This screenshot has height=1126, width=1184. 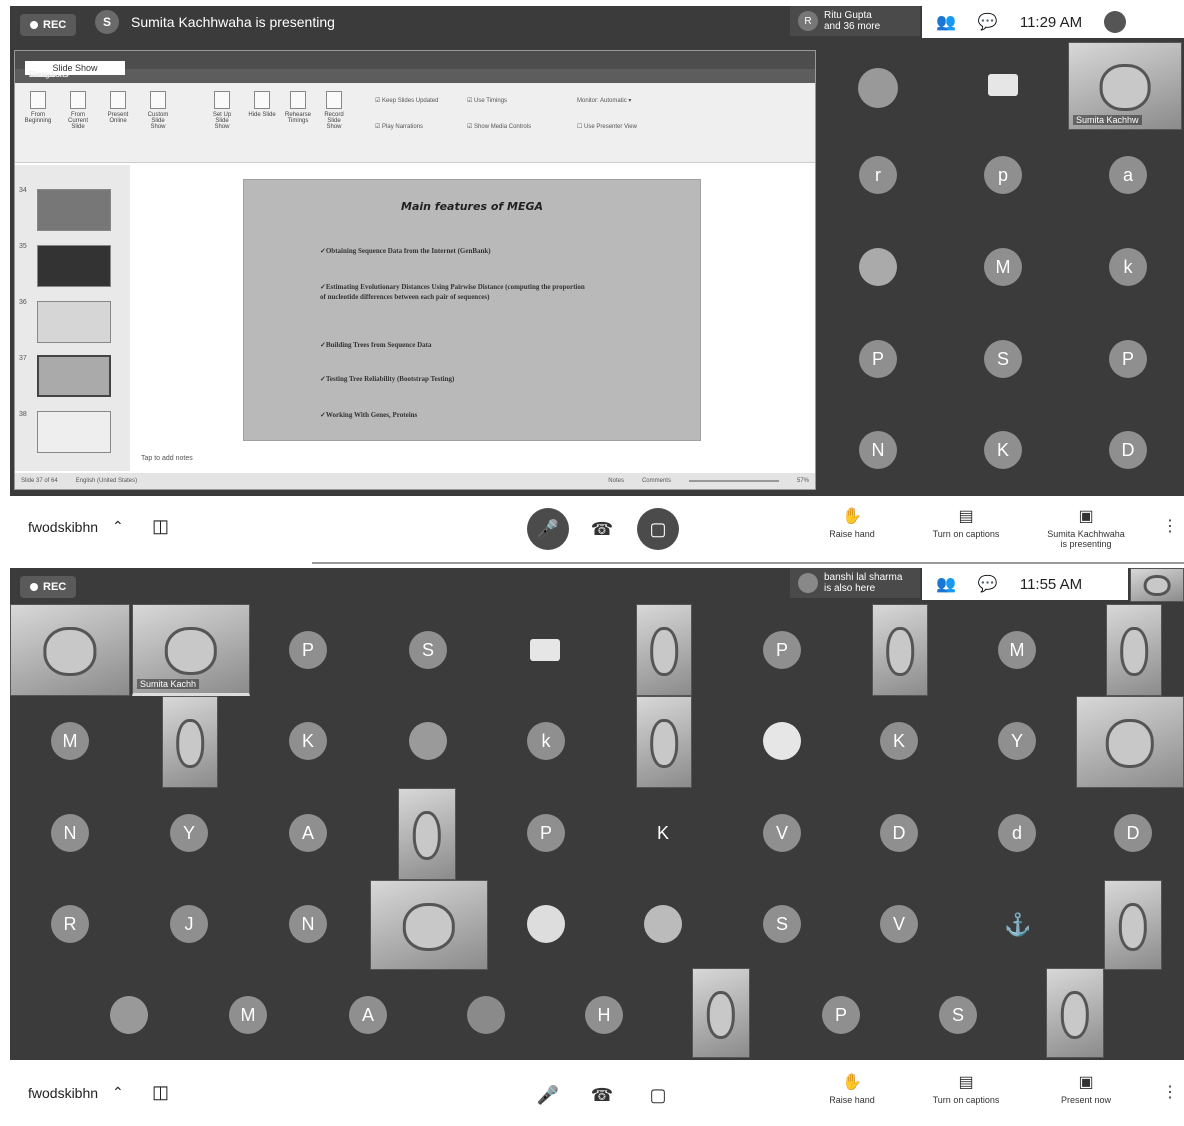 I want to click on ribbon-button: Record Slide Show, so click(x=334, y=110).